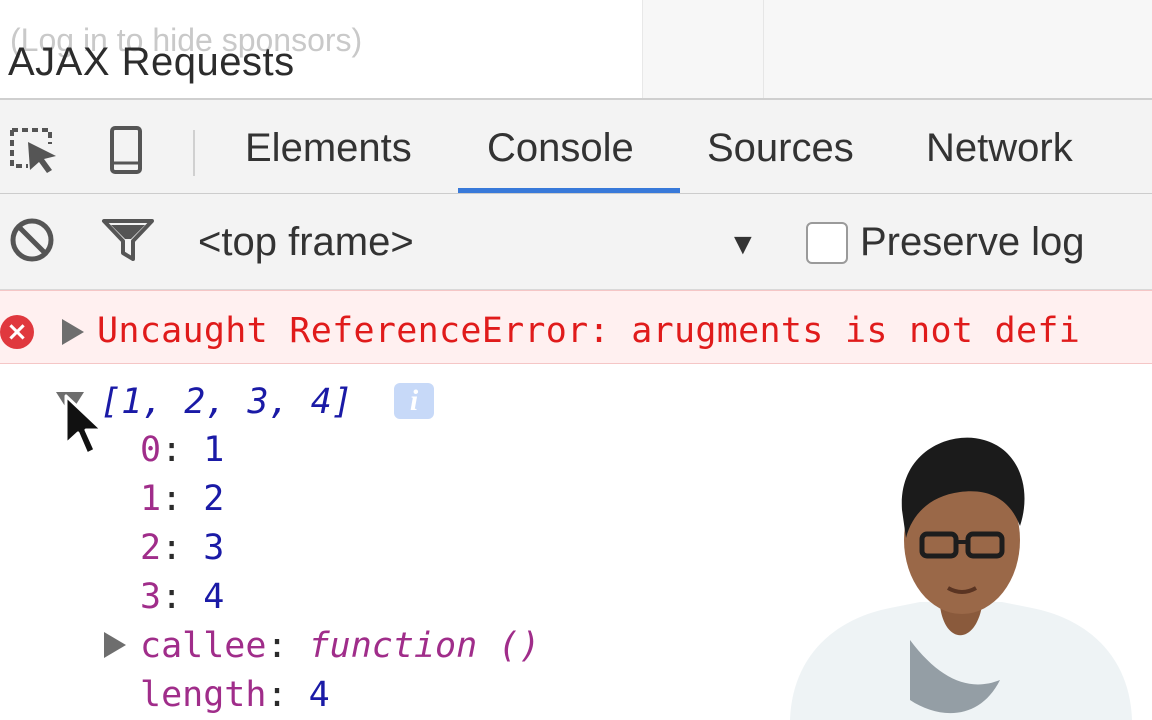 This screenshot has height=720, width=1152. Describe the element at coordinates (424, 646) in the screenshot. I see `prop-value: function ()` at that location.